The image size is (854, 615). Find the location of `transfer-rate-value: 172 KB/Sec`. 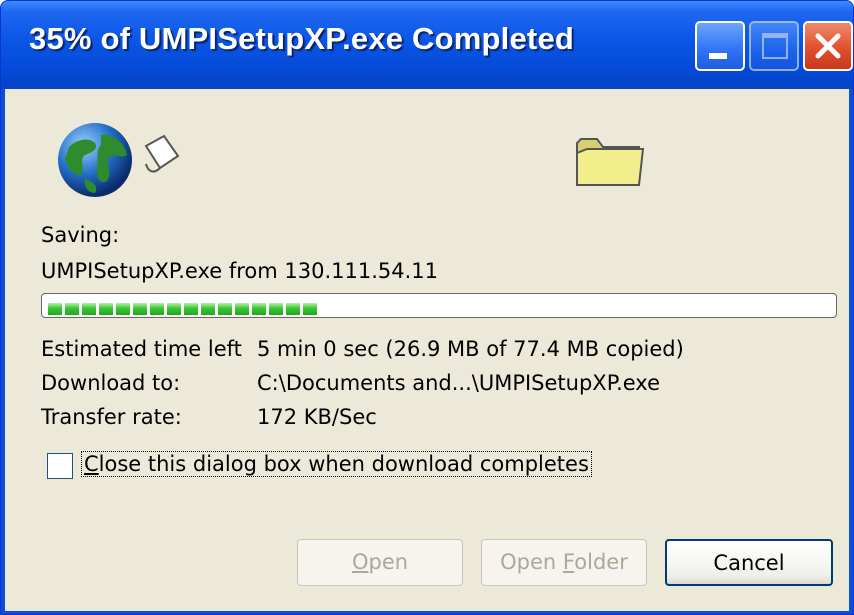

transfer-rate-value: 172 KB/Sec is located at coordinates (317, 417).